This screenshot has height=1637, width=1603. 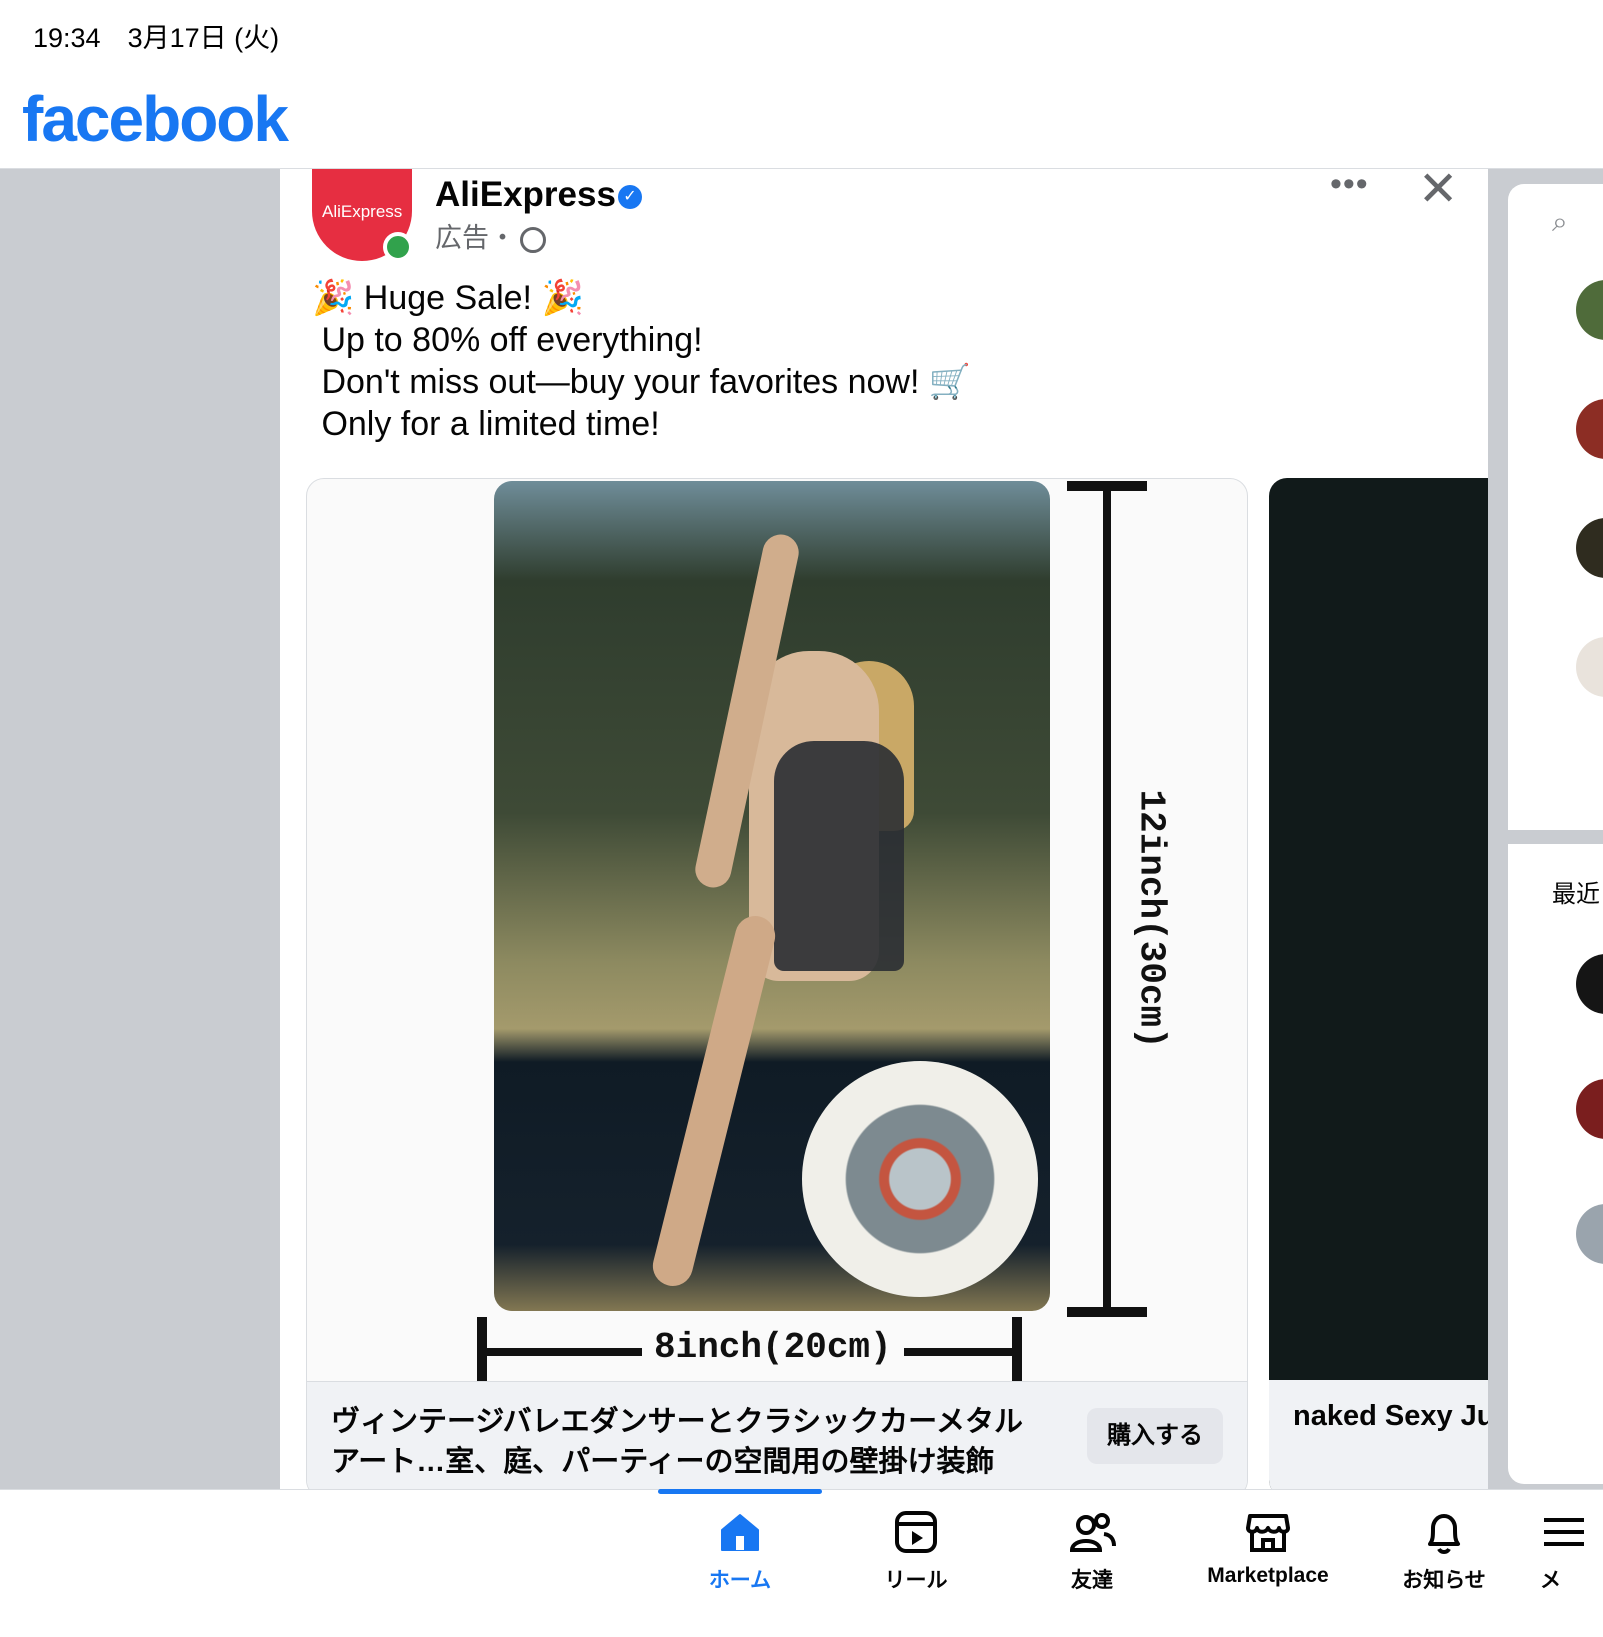 What do you see at coordinates (916, 1532) in the screenshot?
I see `reels-icon` at bounding box center [916, 1532].